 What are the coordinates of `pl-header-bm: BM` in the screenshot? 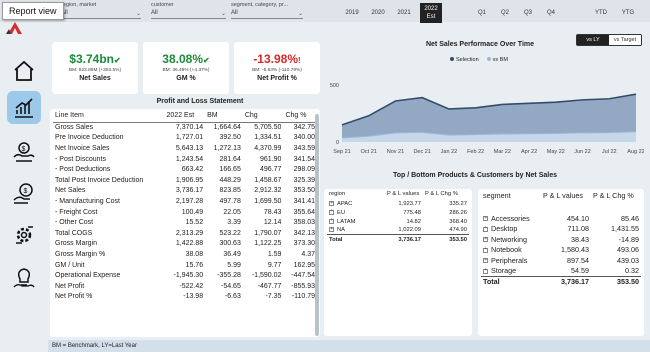 It's located at (224, 116).